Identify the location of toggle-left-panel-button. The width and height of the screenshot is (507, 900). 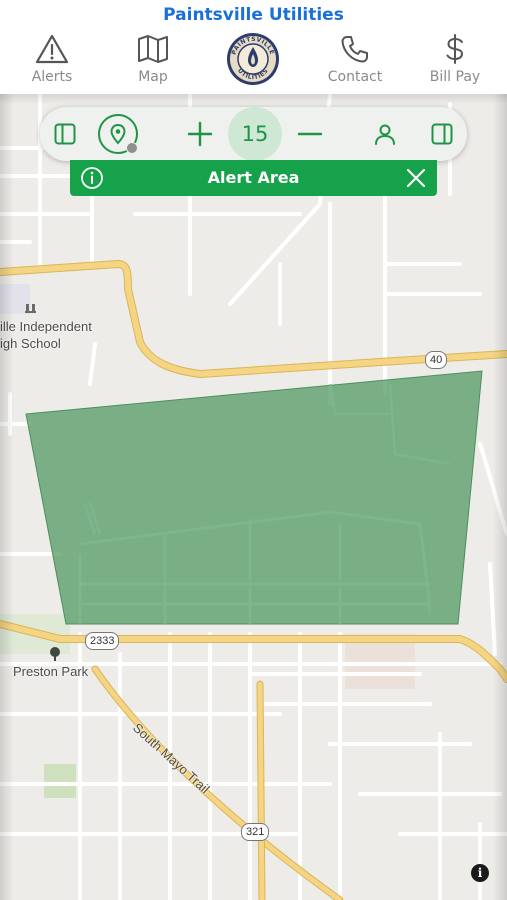
(65, 134).